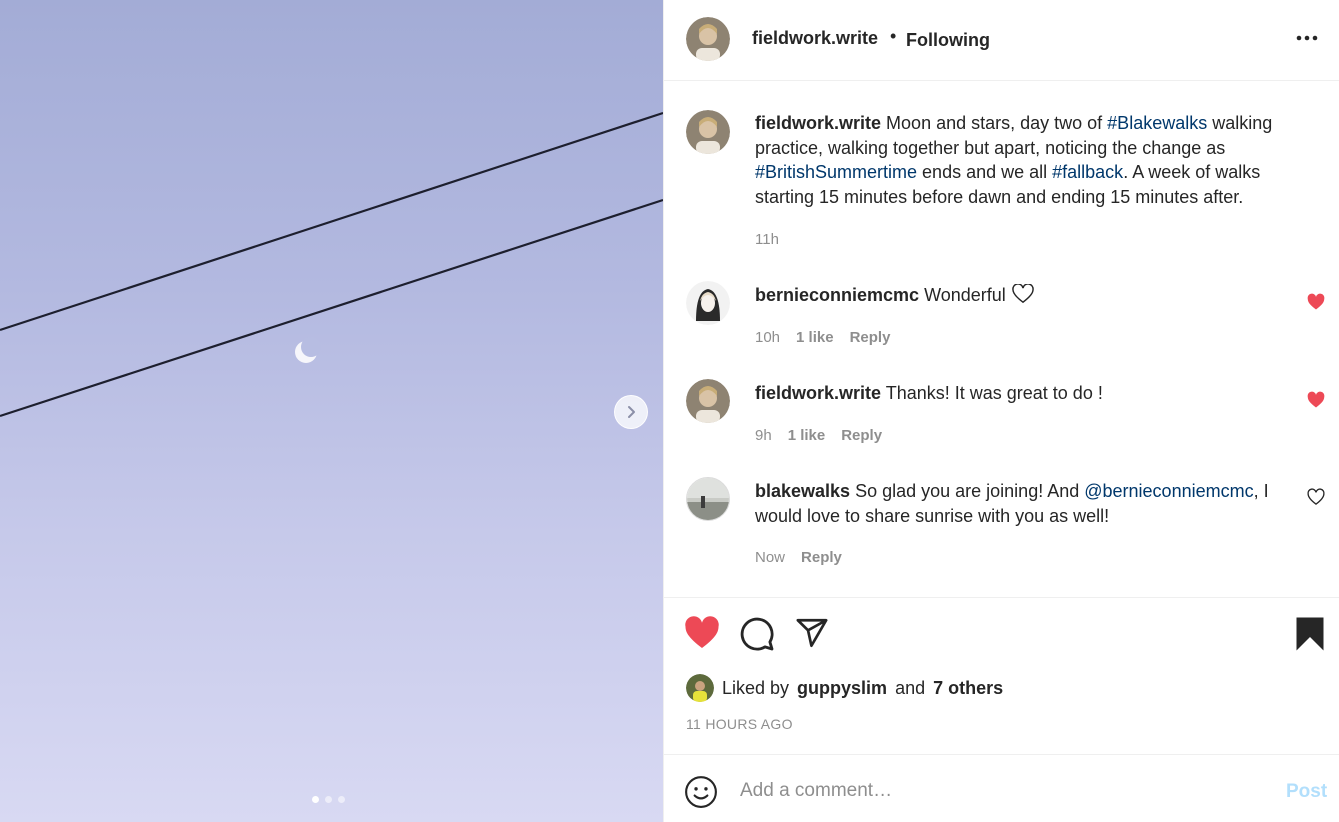  I want to click on author-avatar, so click(708, 39).